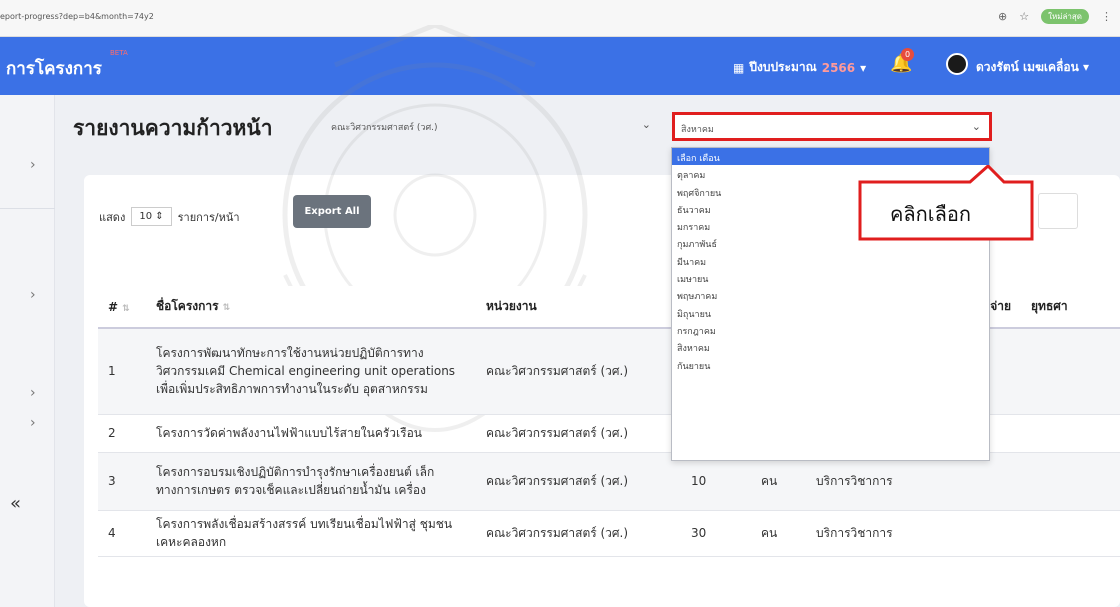 The image size is (1120, 607). I want to click on page-size-control: แสดง 10 ⇕ รายการ/หน้า, so click(169, 216).